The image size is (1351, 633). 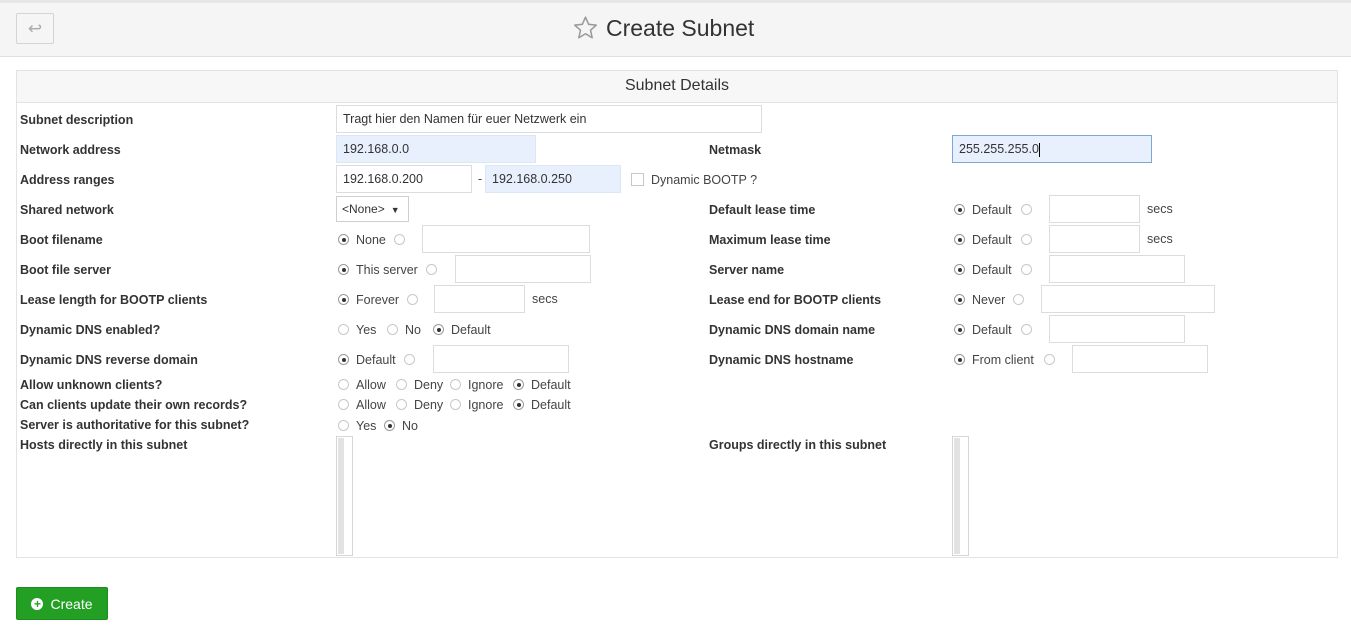 I want to click on authoritative-no-radio, so click(x=389, y=425).